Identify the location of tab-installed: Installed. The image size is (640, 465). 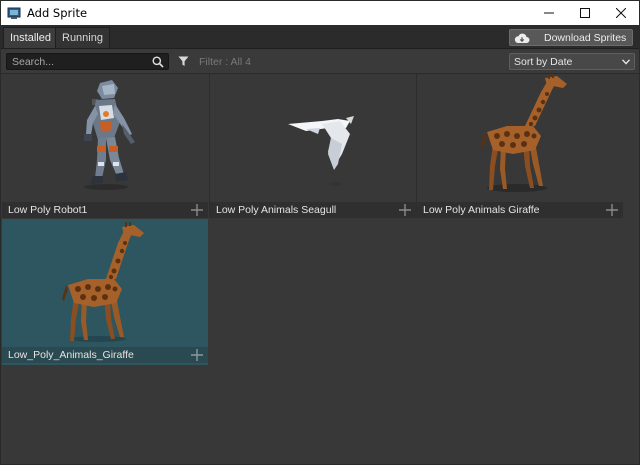
(30, 37).